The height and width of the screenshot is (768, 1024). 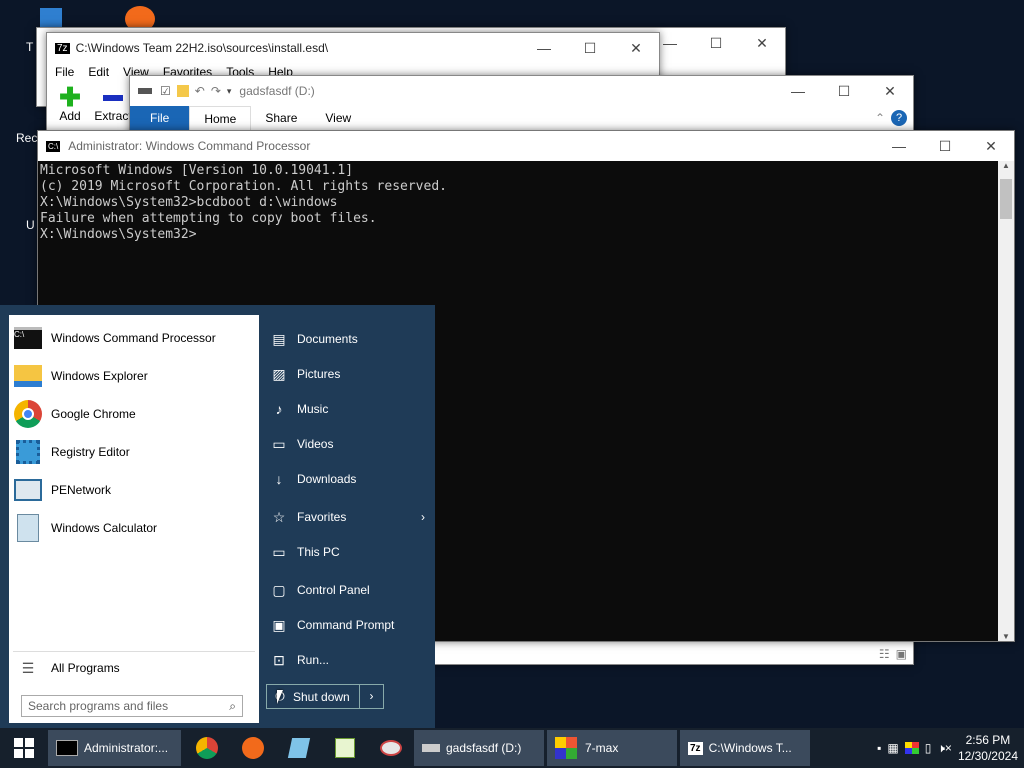 What do you see at coordinates (1006, 199) in the screenshot?
I see `scroll-thumb` at bounding box center [1006, 199].